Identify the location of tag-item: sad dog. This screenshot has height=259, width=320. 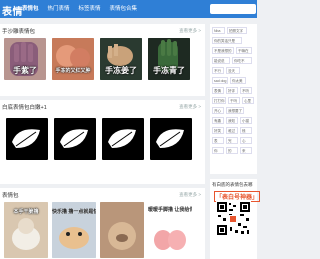
(220, 80).